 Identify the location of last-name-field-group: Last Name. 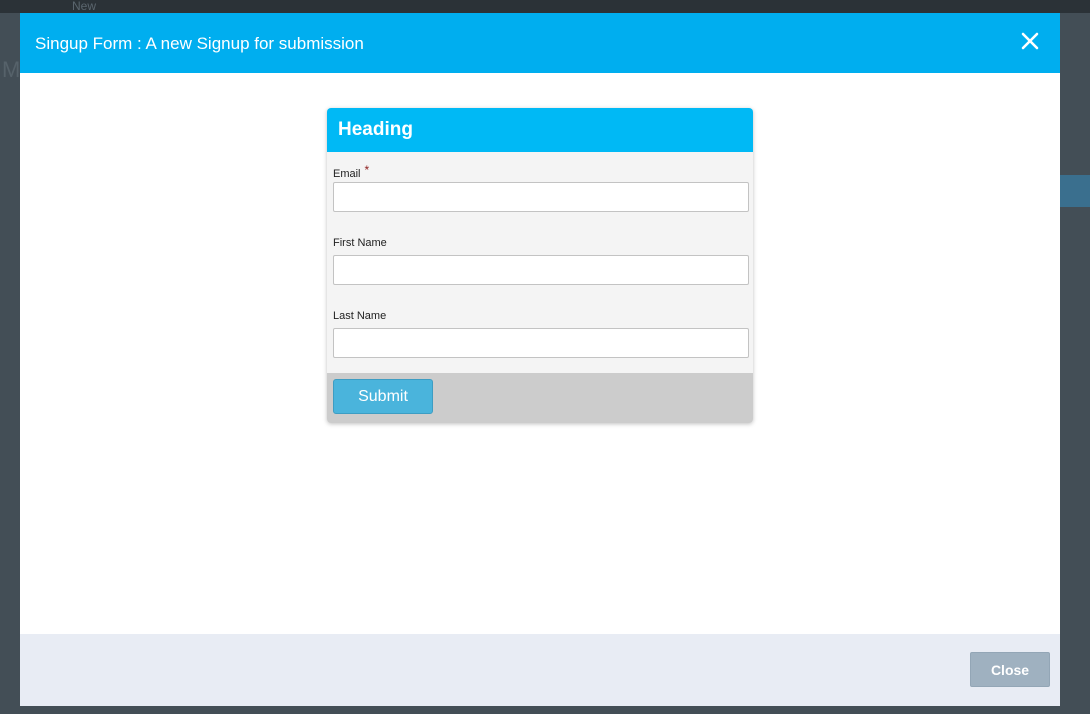
(541, 344).